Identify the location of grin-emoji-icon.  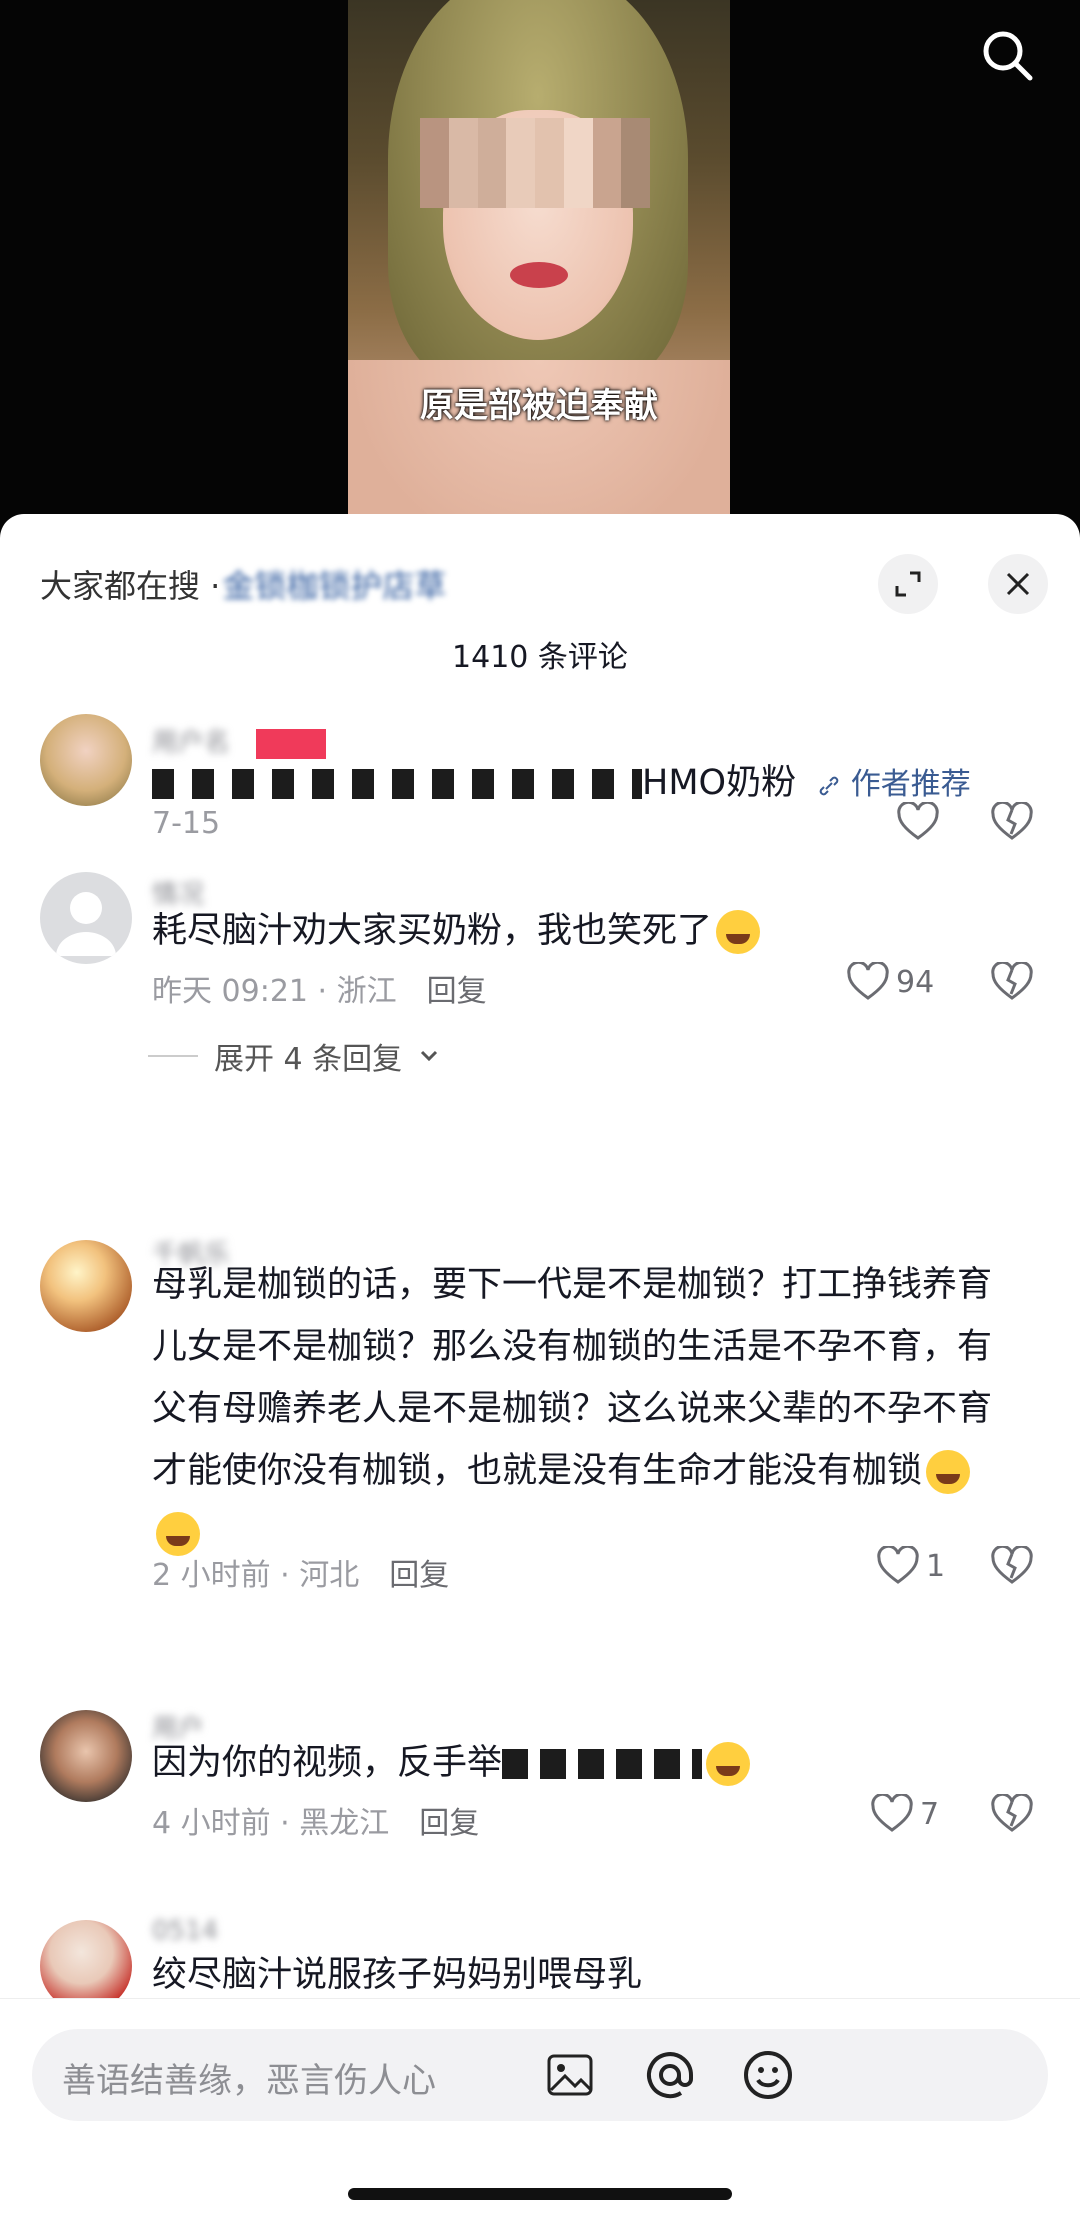
(948, 1472).